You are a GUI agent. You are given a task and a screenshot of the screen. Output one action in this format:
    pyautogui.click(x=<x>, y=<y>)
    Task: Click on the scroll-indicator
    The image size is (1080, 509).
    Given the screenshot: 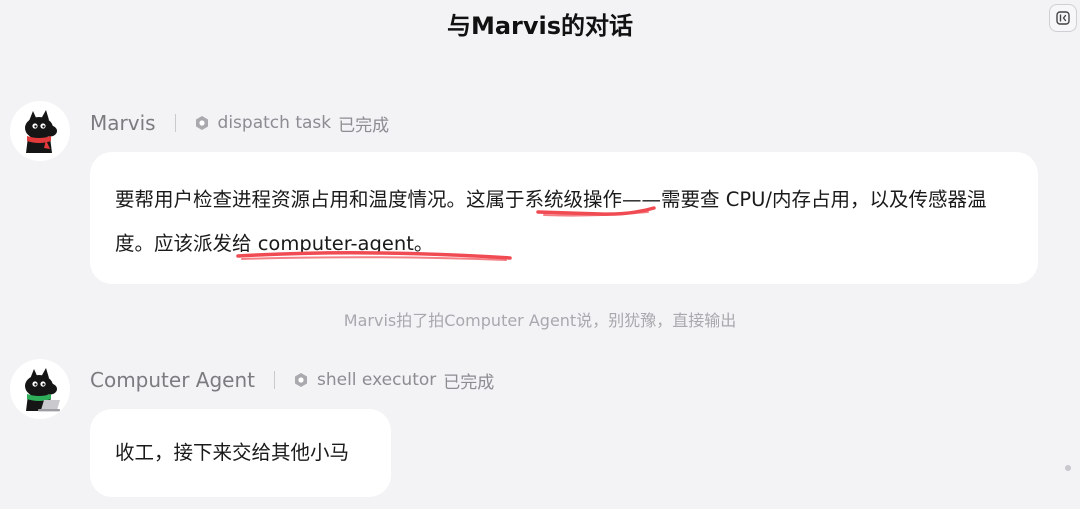 What is the action you would take?
    pyautogui.click(x=1068, y=468)
    